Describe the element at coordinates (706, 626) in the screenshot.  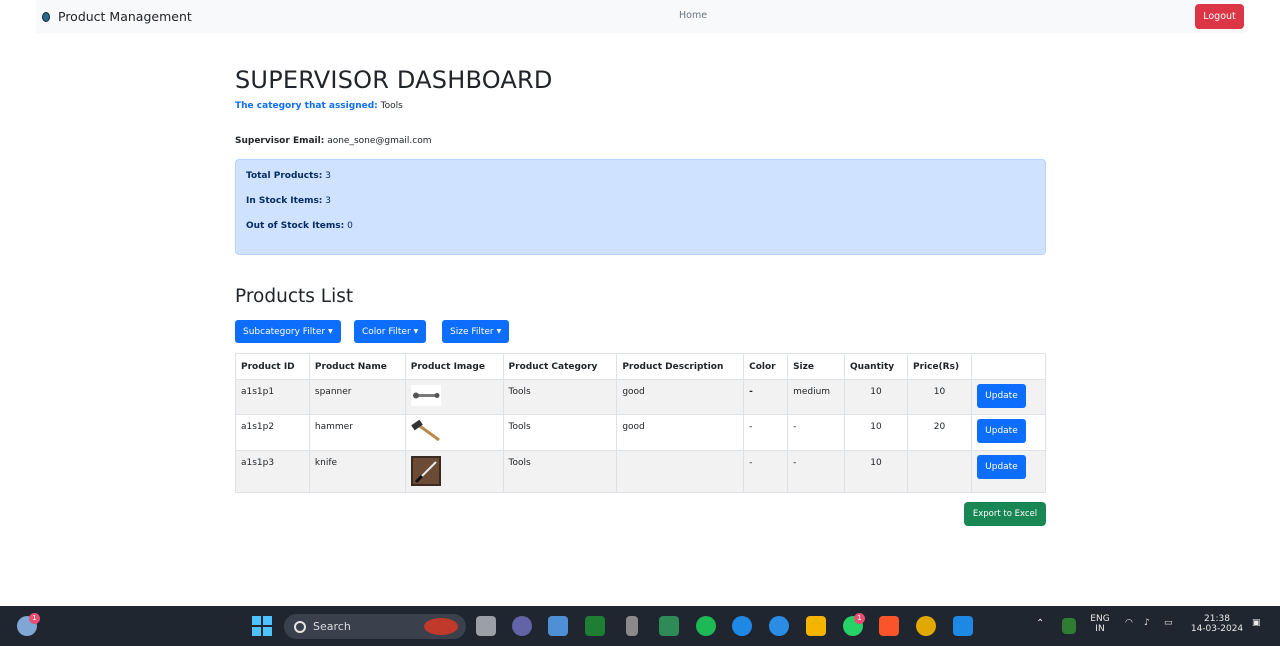
I see `spotify-icon` at that location.